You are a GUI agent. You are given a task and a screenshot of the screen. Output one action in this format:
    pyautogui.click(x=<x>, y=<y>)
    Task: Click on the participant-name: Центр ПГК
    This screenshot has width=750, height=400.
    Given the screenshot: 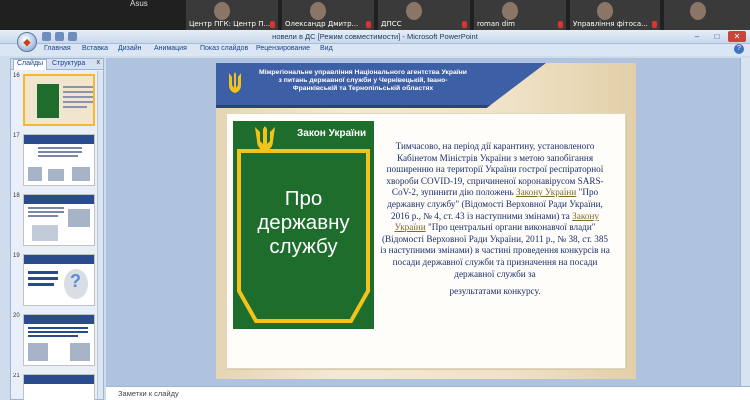 What is the action you would take?
    pyautogui.click(x=230, y=24)
    